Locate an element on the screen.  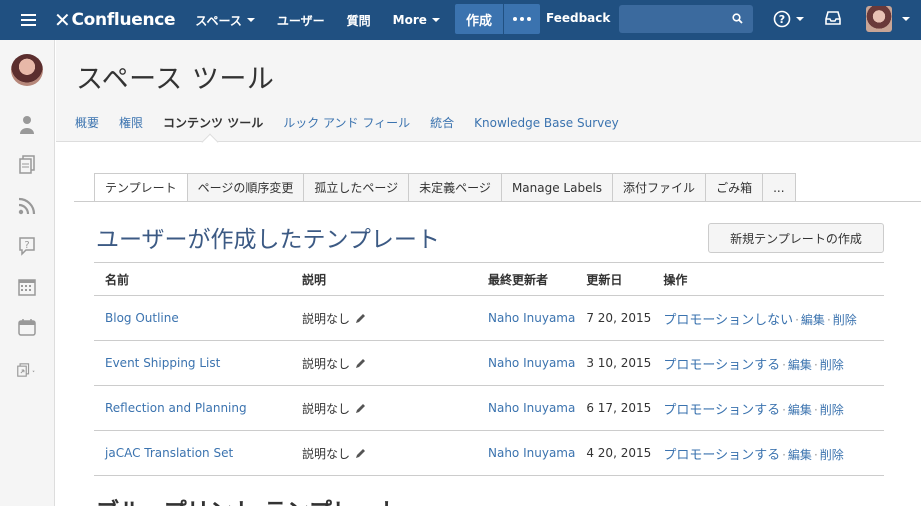
confluence-logo: ✕ Confluence is located at coordinates (115, 20).